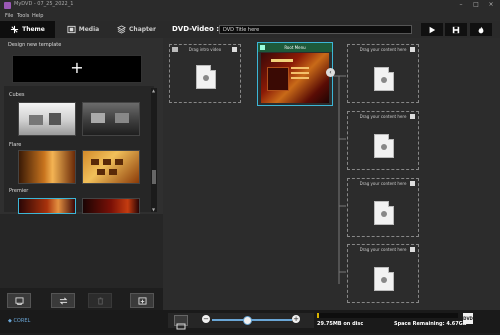  Describe the element at coordinates (262, 47) in the screenshot. I see `lock-icon` at that location.